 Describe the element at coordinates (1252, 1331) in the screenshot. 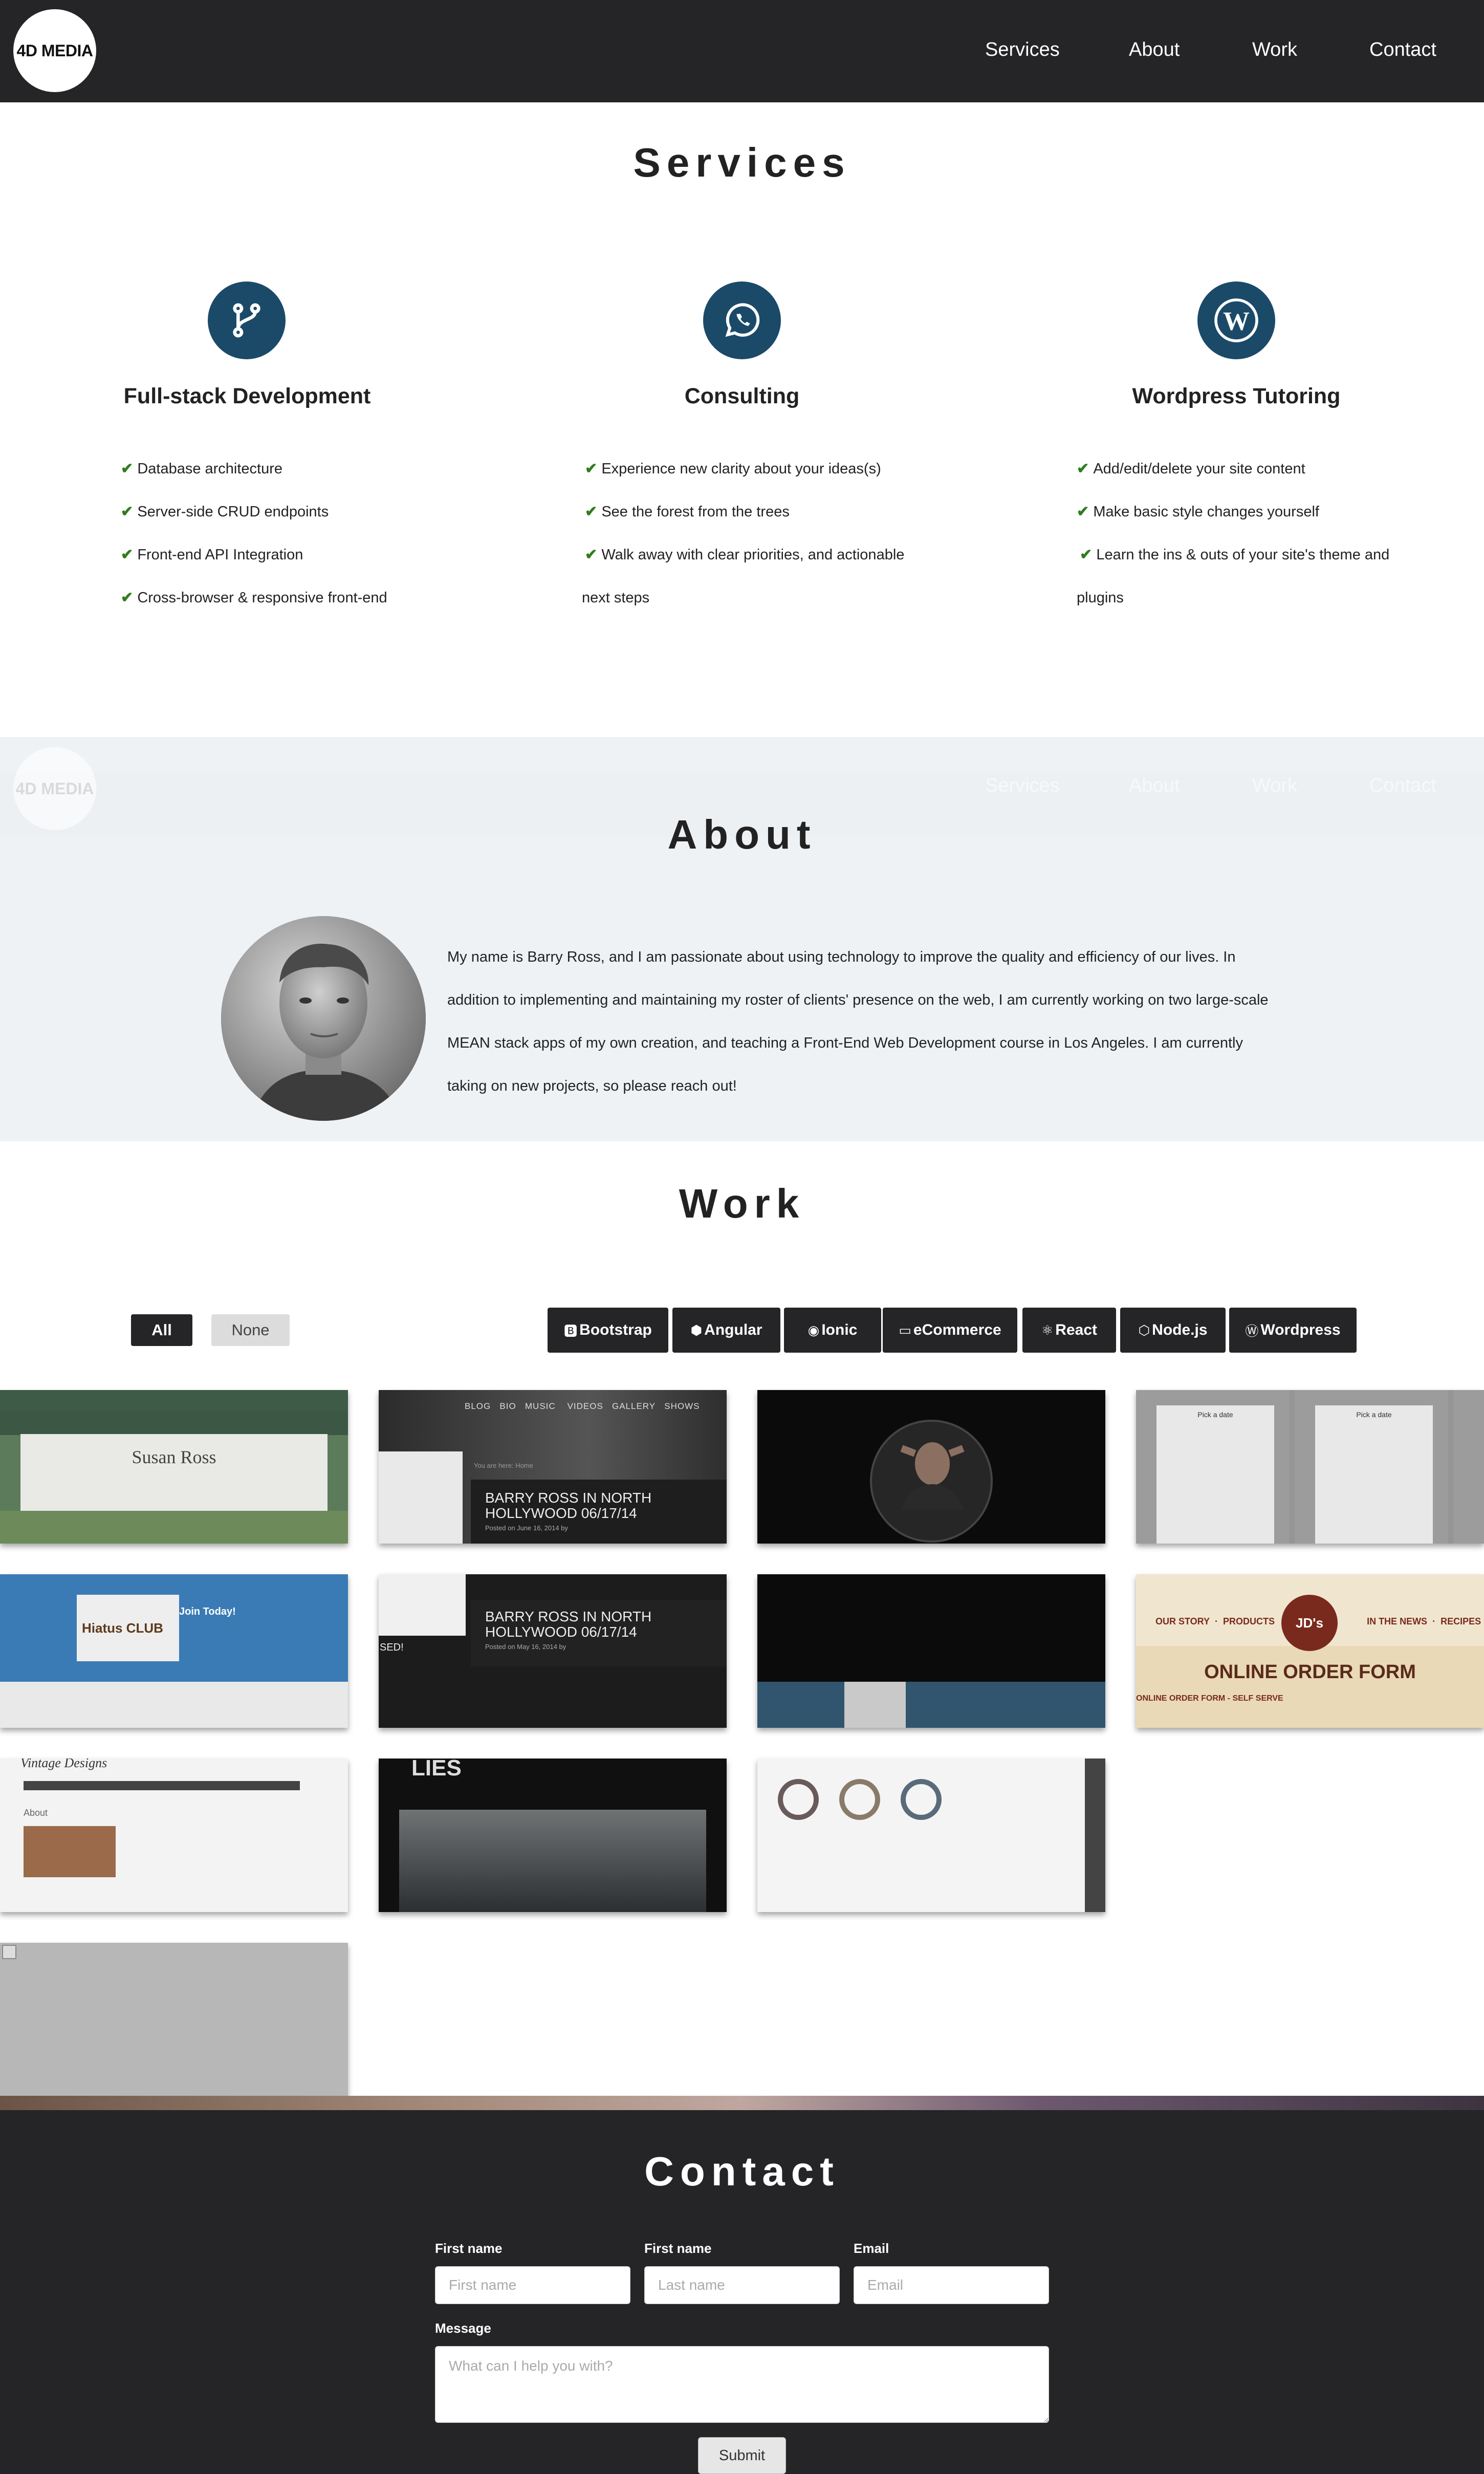

I see `wordpress-small-icon: Ⓦ` at that location.